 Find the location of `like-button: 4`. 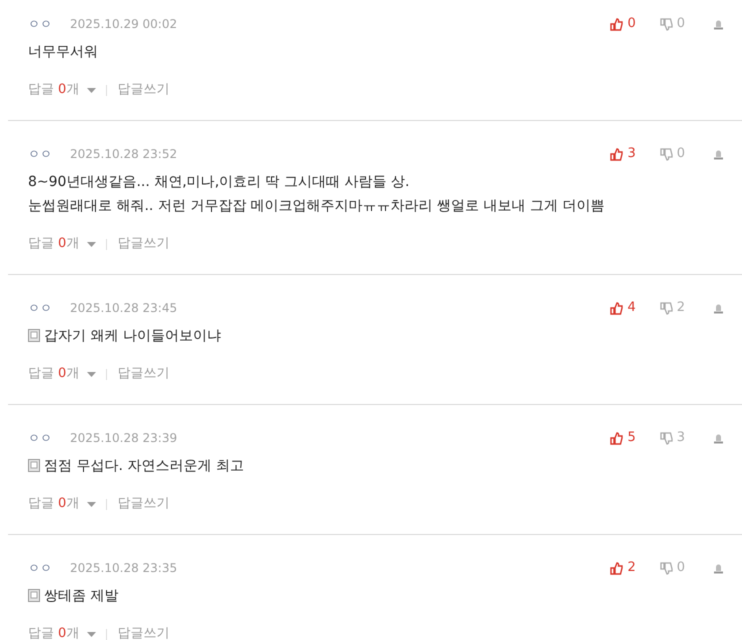

like-button: 4 is located at coordinates (623, 308).